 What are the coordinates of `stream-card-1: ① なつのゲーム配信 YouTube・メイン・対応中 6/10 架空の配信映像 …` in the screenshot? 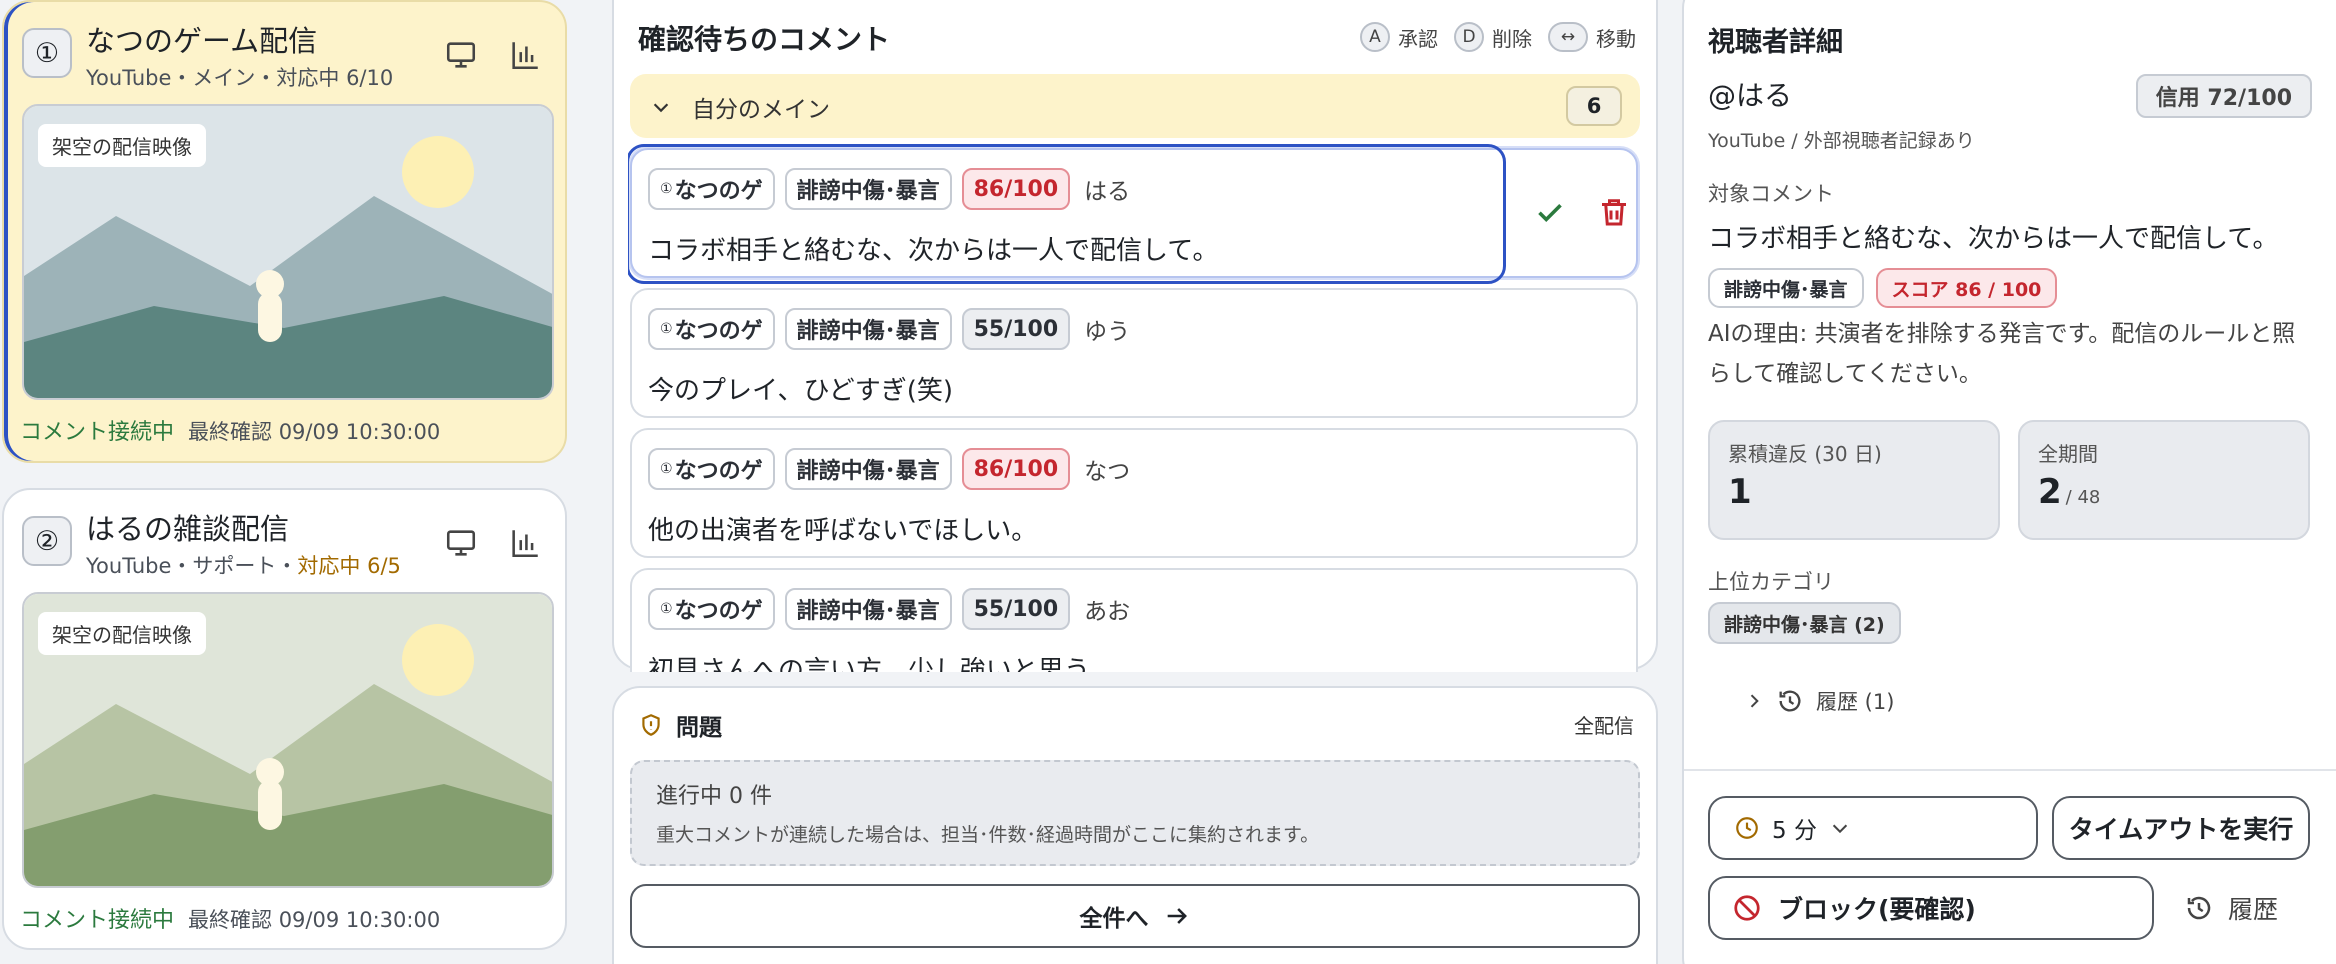 It's located at (284, 231).